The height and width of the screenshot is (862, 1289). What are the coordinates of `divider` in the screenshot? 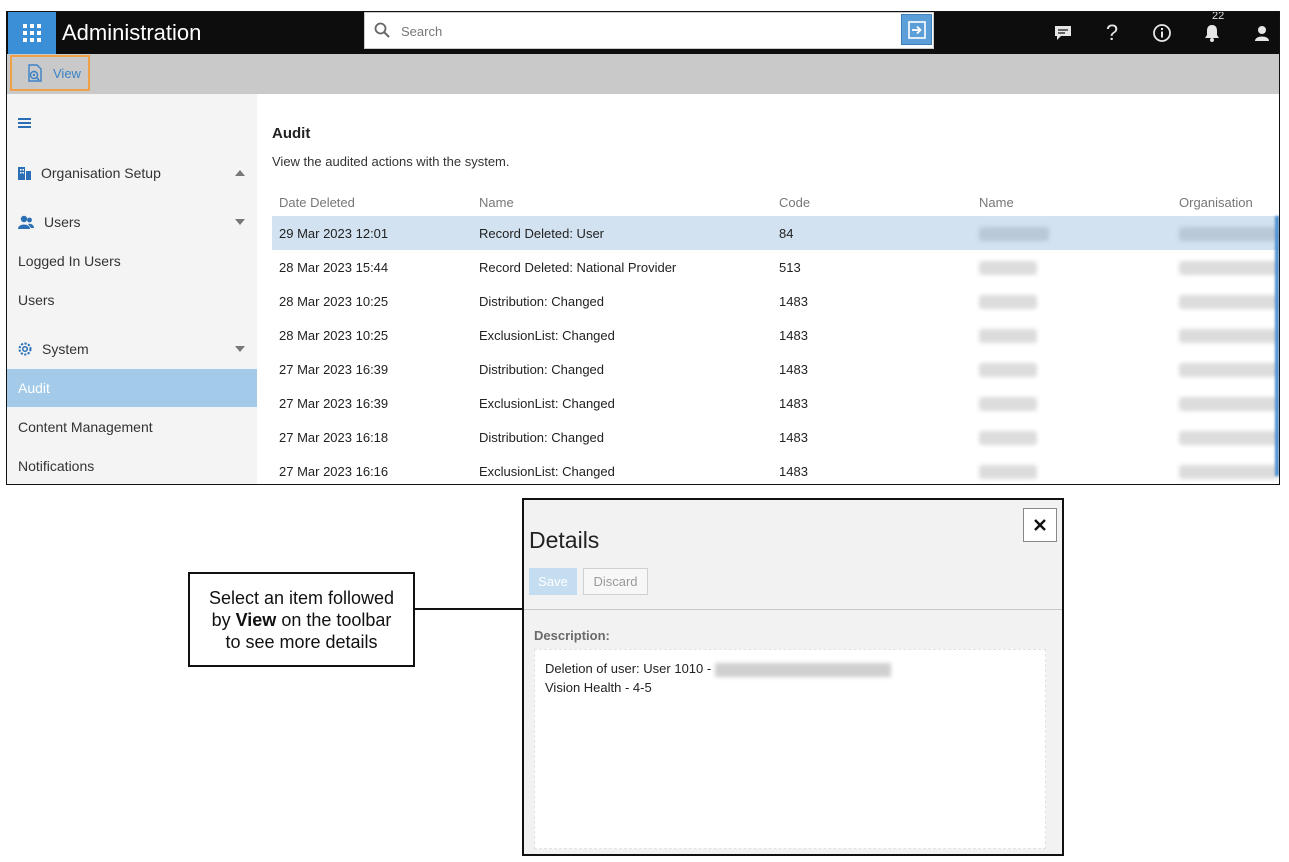 It's located at (793, 609).